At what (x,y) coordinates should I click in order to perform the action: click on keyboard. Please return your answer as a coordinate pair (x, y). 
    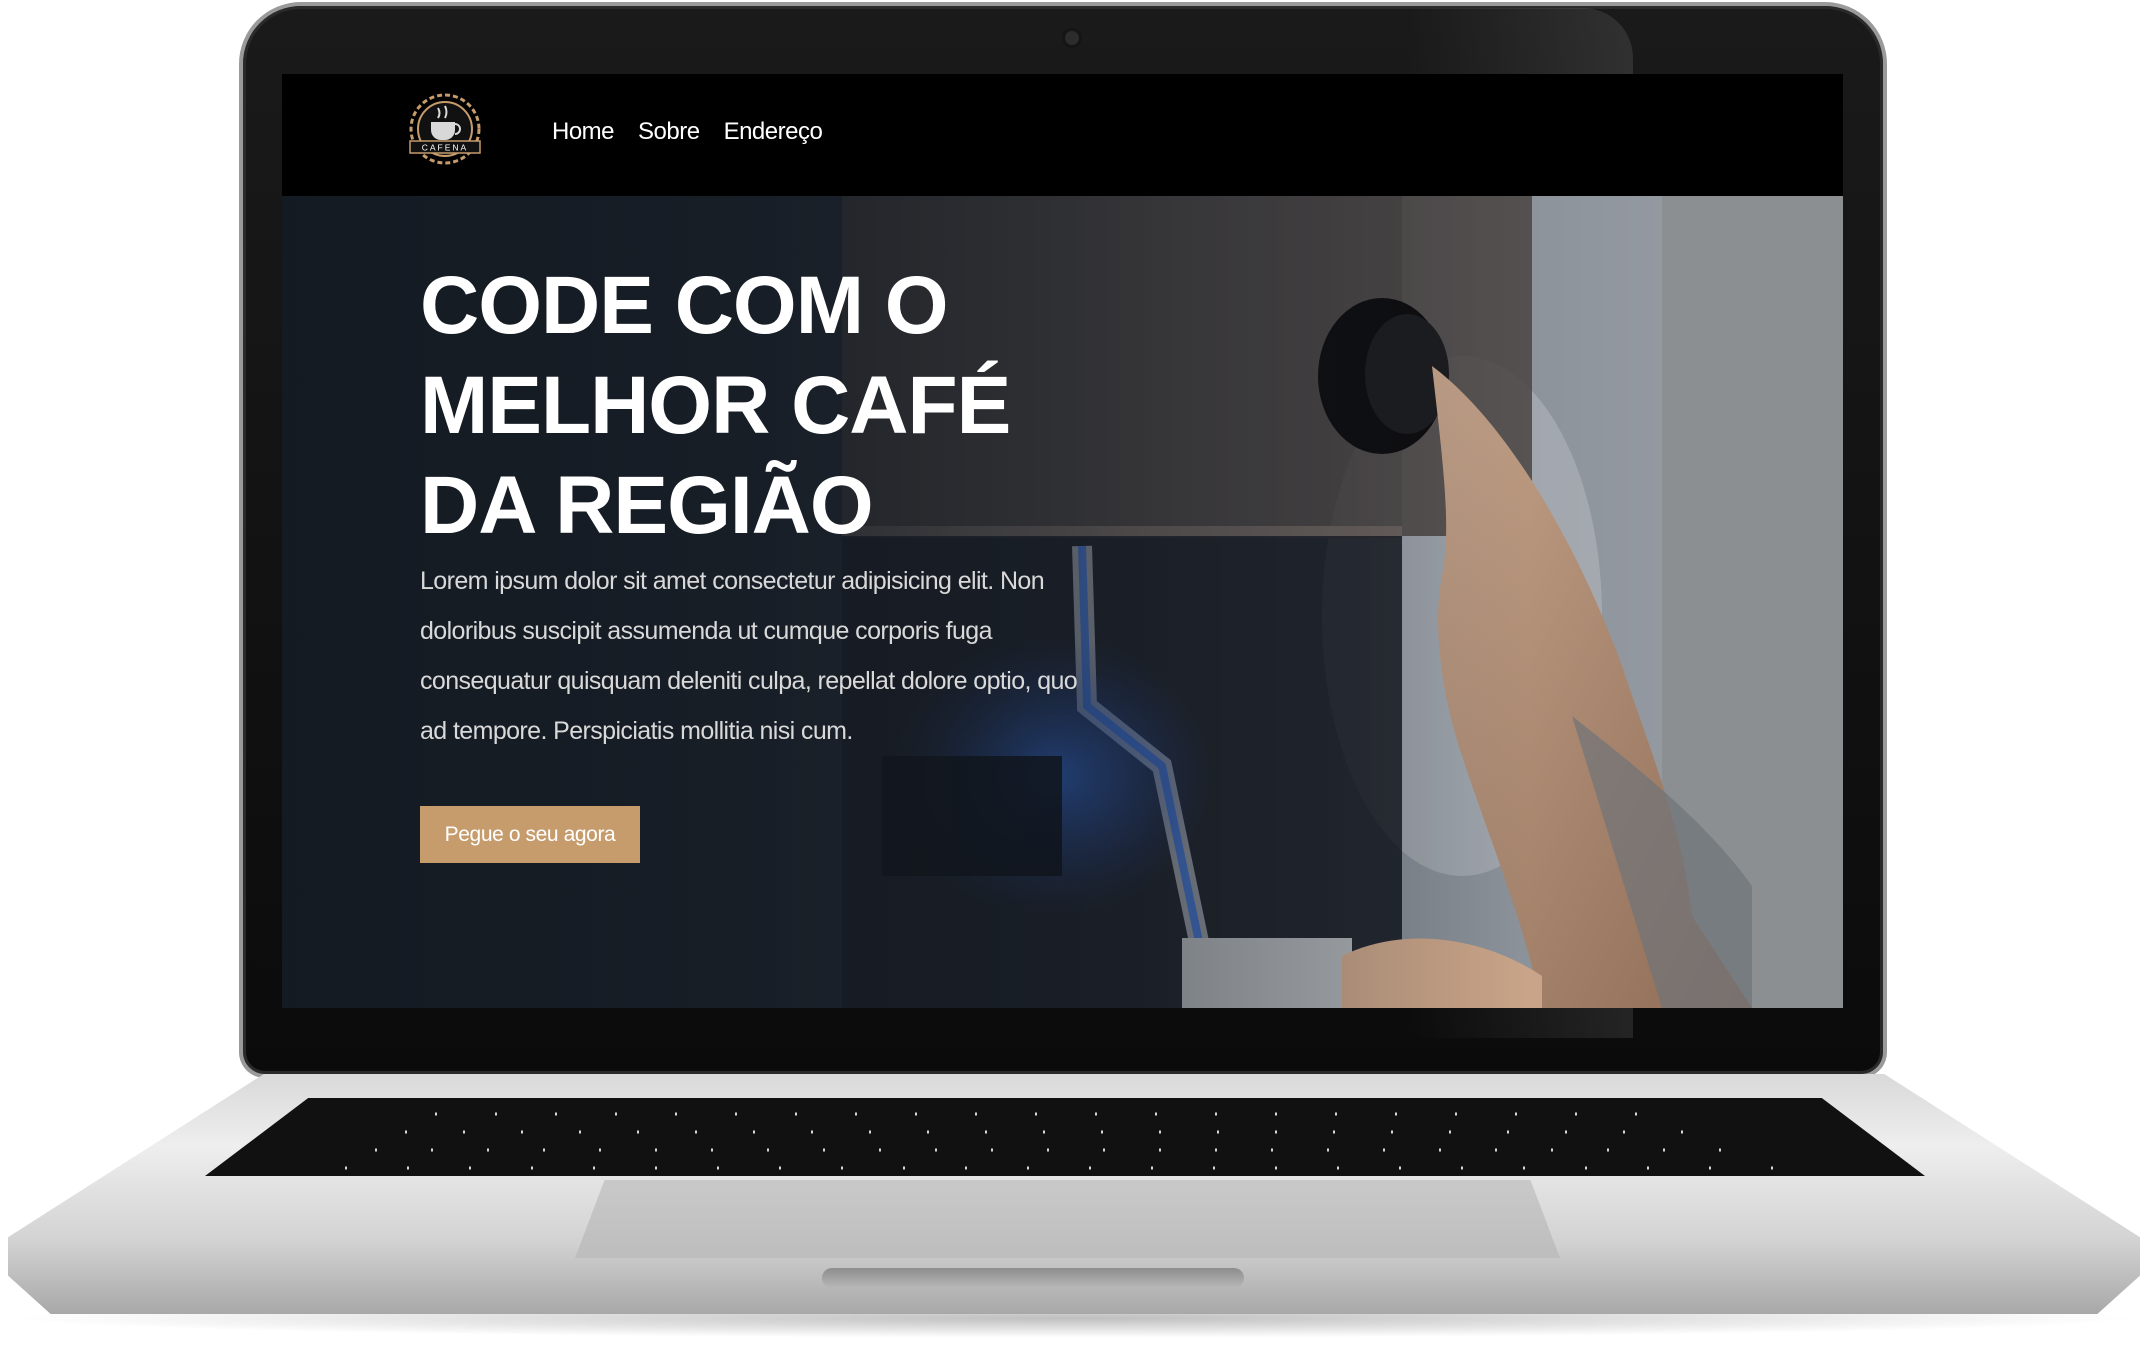
    Looking at the image, I should click on (1065, 1137).